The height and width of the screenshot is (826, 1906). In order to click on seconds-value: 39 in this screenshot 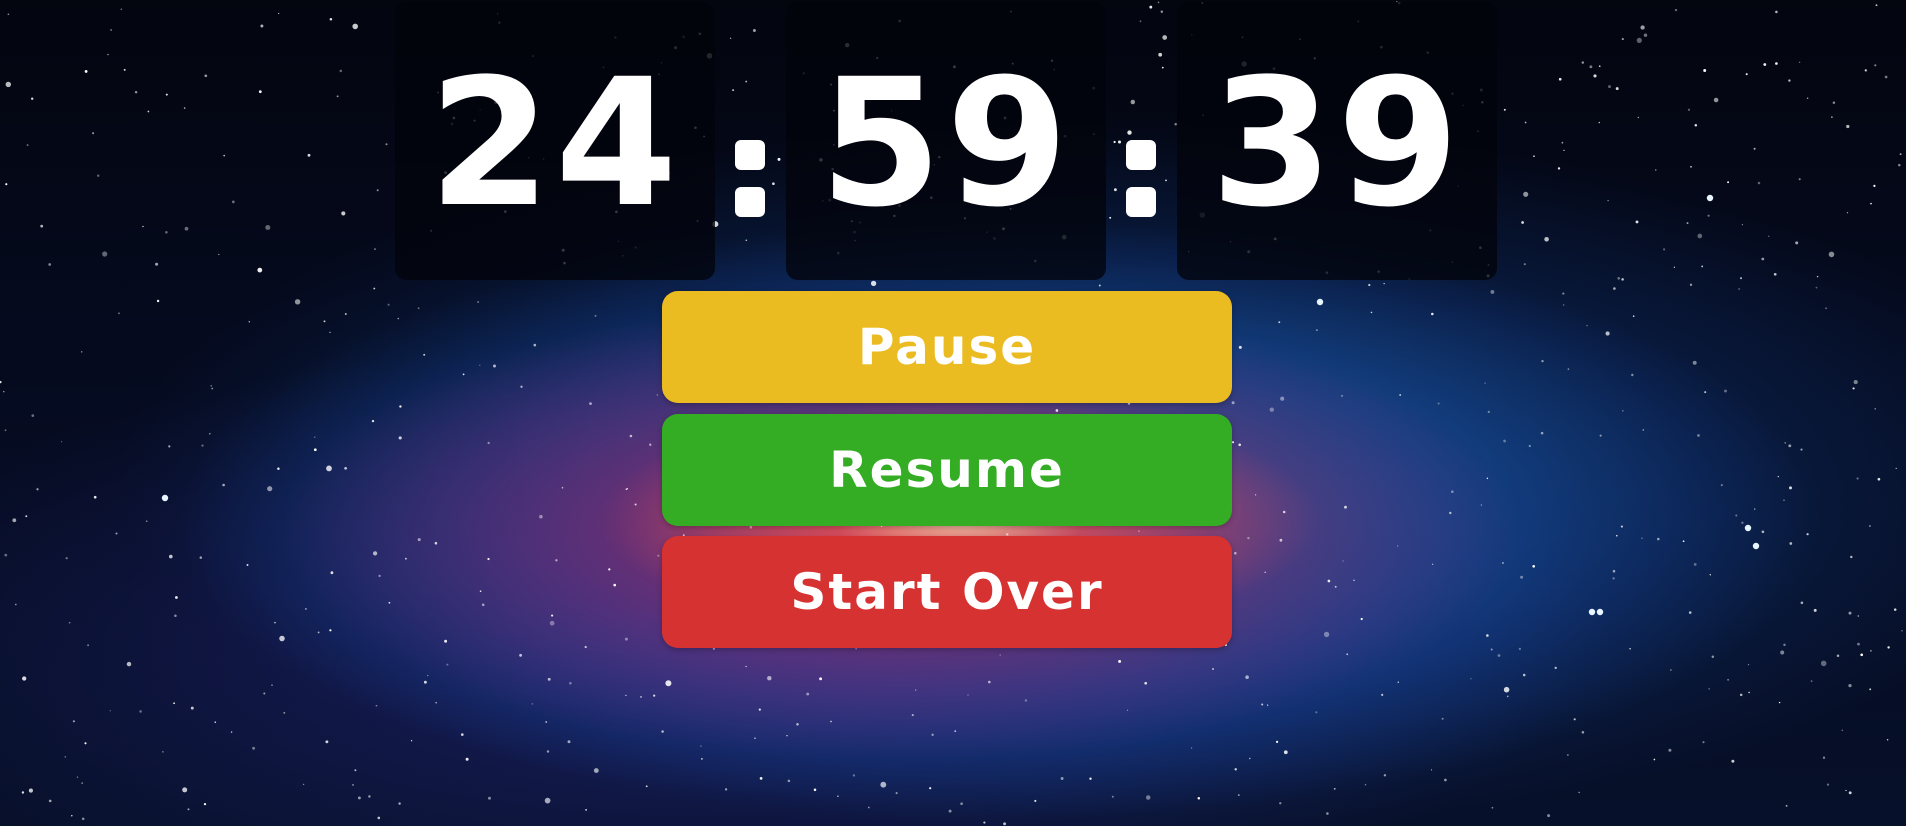, I will do `click(1337, 143)`.